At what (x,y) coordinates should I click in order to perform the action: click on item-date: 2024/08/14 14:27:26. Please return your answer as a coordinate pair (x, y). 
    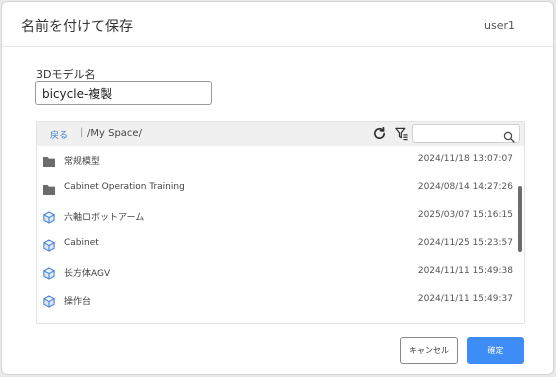
    Looking at the image, I should click on (465, 187).